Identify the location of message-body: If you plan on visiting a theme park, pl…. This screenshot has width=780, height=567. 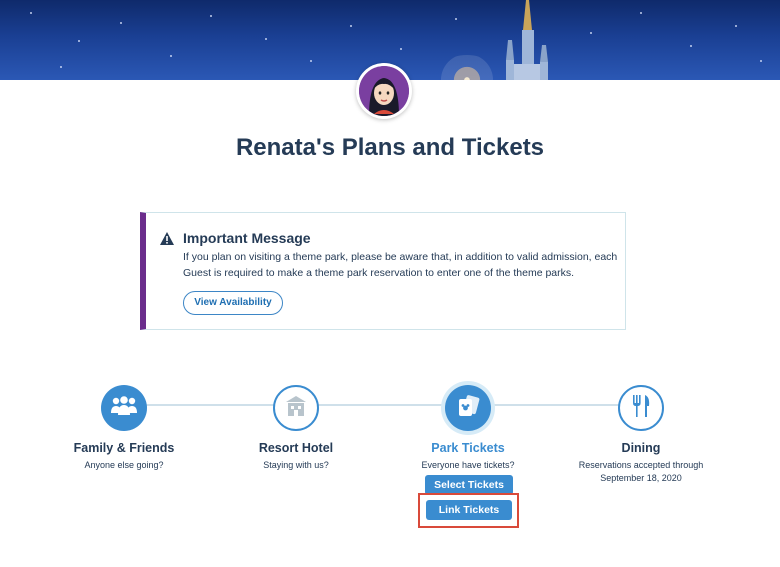
(400, 265).